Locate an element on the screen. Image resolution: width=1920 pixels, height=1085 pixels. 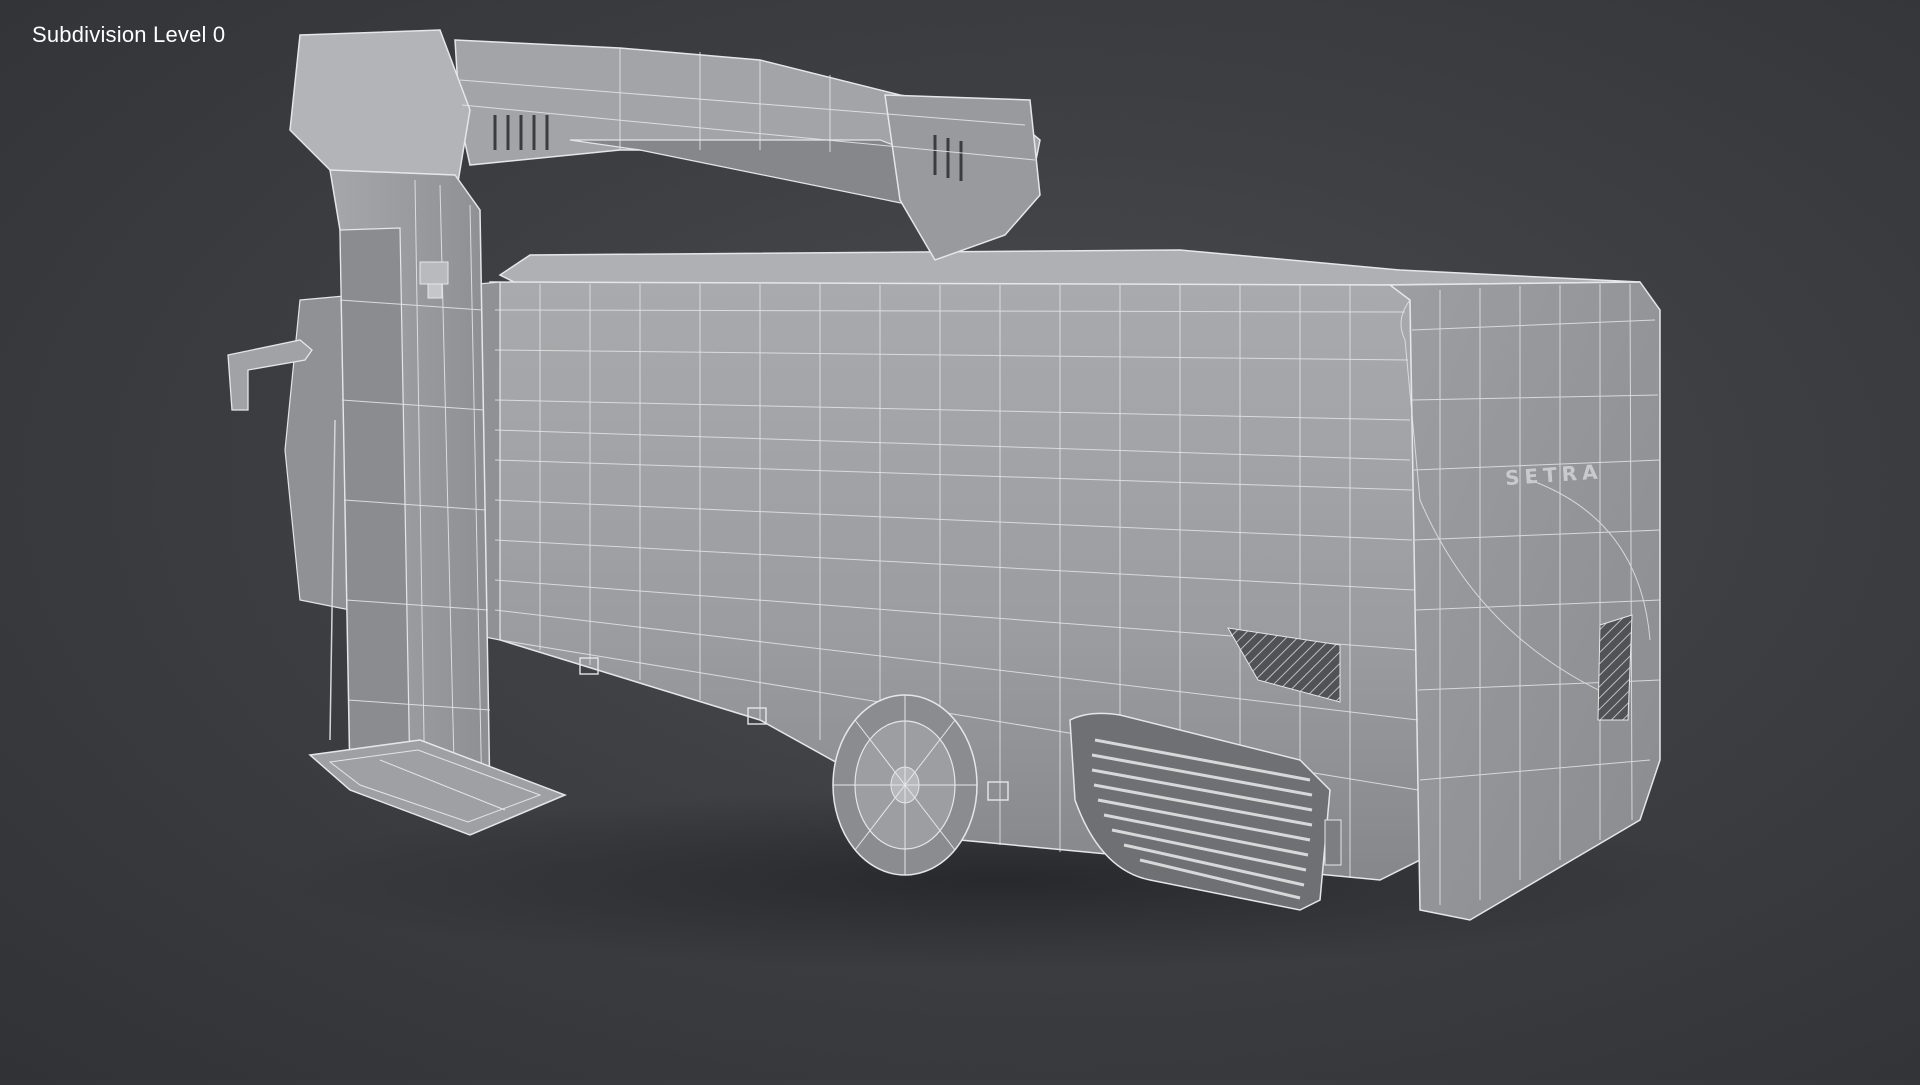
subdivision-level-label: Subdivision Level 0 is located at coordinates (129, 34).